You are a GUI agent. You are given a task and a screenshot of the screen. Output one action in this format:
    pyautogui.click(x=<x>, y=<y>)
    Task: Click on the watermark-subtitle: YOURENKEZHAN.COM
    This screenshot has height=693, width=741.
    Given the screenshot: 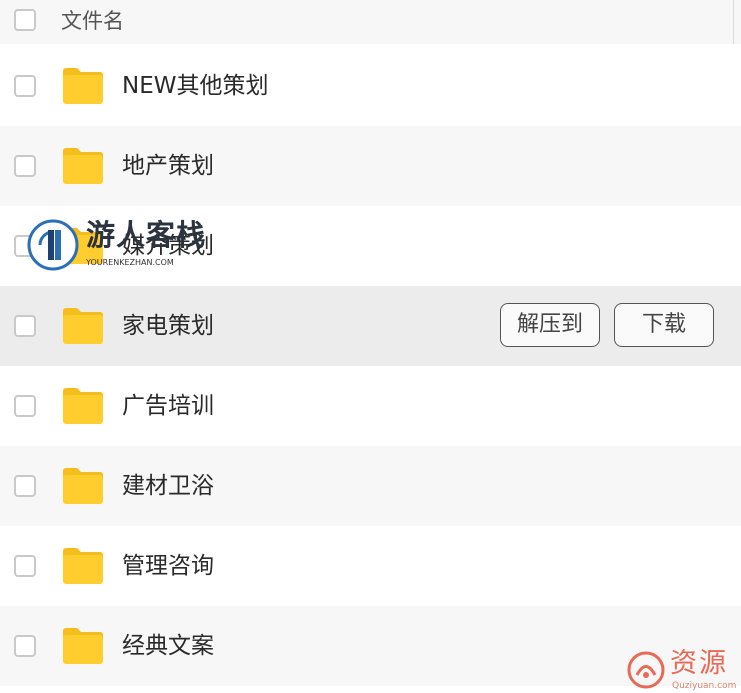 What is the action you would take?
    pyautogui.click(x=130, y=262)
    